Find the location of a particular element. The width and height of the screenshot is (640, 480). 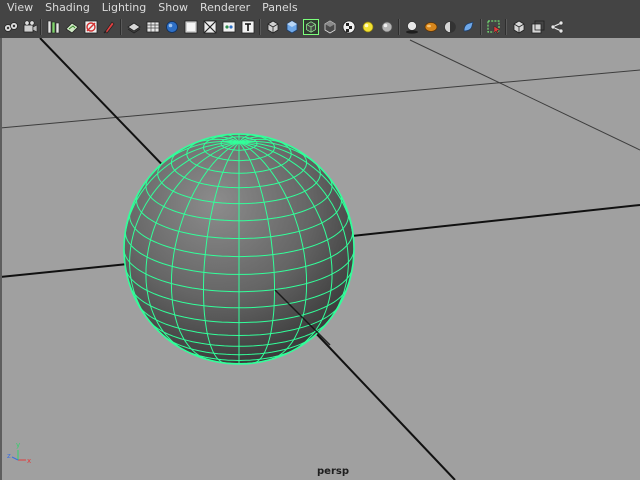

axis-z-label: z is located at coordinates (9, 456).